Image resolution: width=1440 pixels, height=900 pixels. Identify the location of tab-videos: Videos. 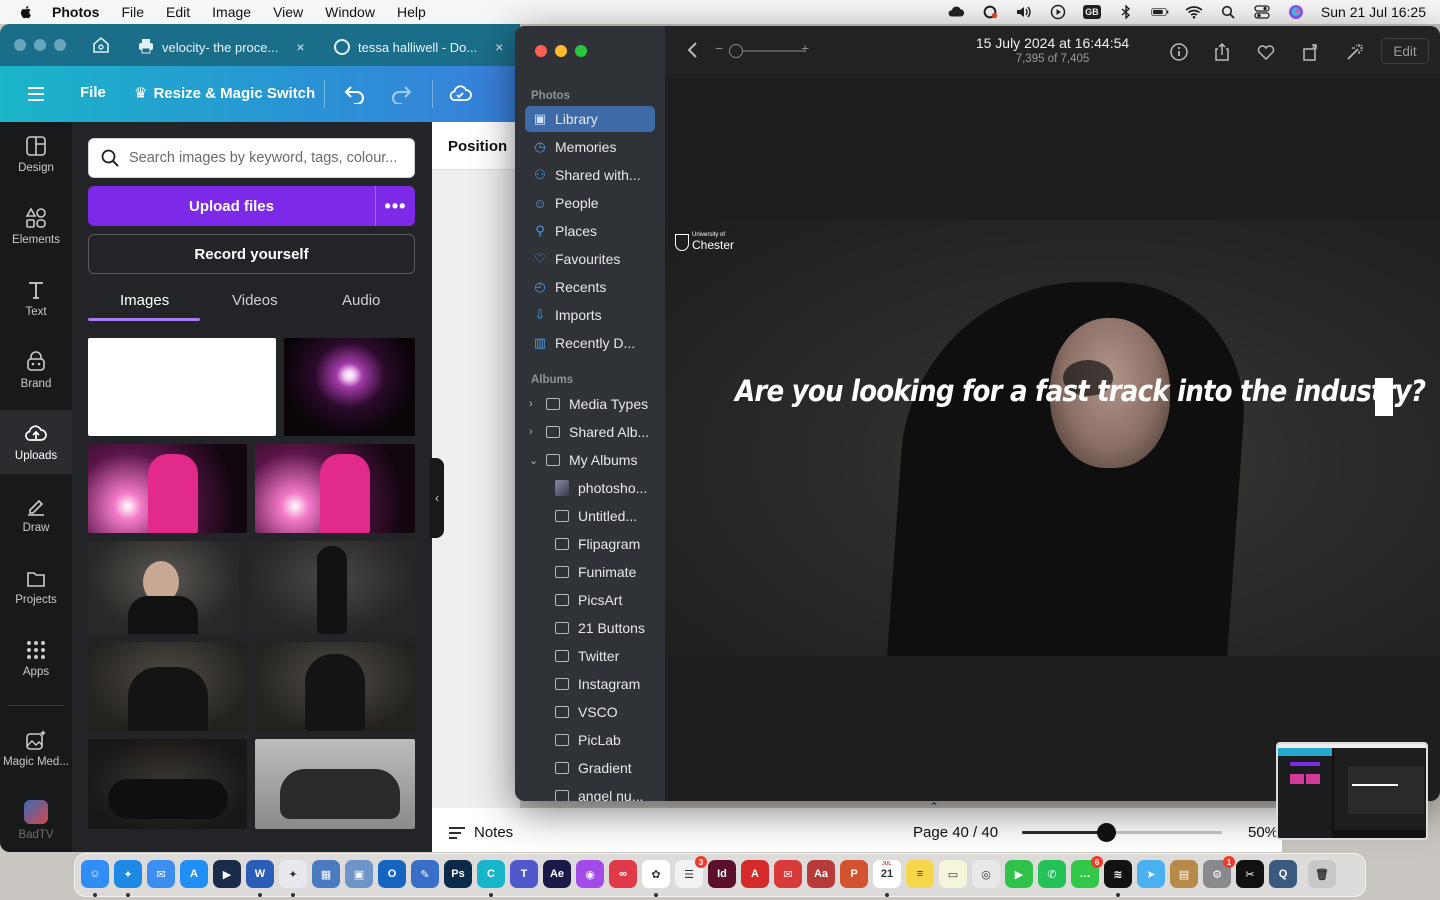
(255, 300).